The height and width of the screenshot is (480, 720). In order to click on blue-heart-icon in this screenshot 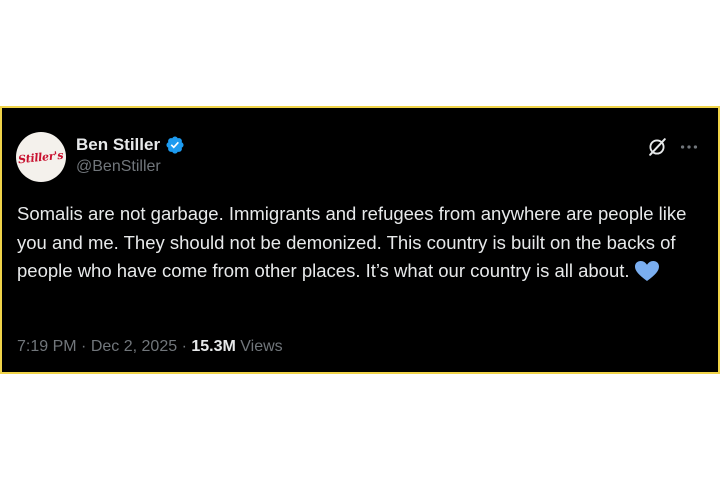, I will do `click(646, 271)`.